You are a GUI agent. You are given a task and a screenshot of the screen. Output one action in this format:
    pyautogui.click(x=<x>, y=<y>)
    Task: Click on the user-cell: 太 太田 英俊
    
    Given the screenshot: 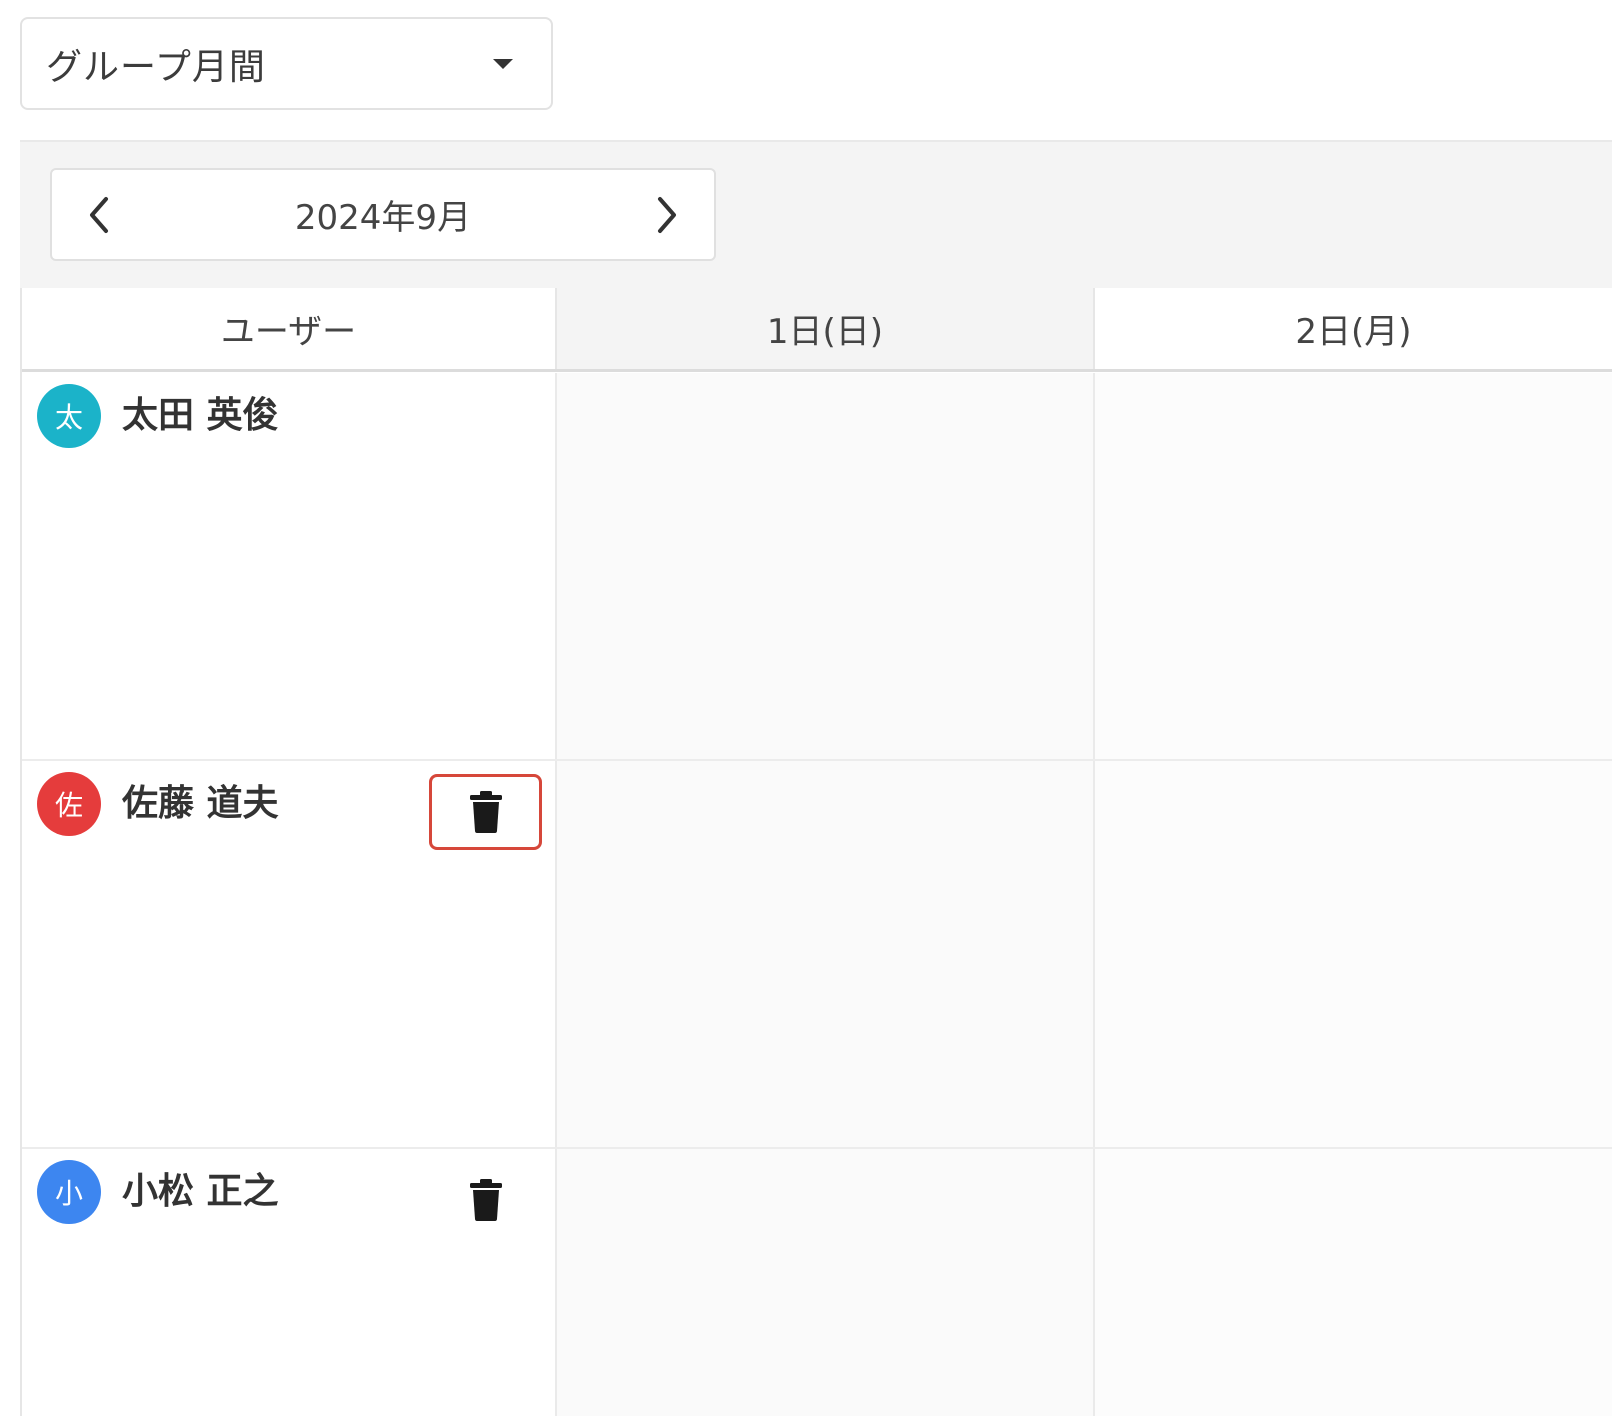 What is the action you would take?
    pyautogui.click(x=289, y=566)
    